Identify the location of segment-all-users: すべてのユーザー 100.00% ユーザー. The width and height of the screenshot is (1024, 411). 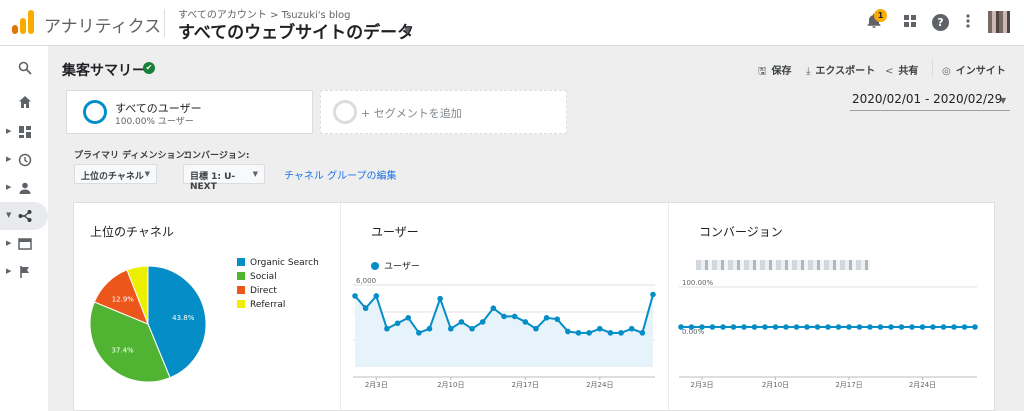
(189, 112).